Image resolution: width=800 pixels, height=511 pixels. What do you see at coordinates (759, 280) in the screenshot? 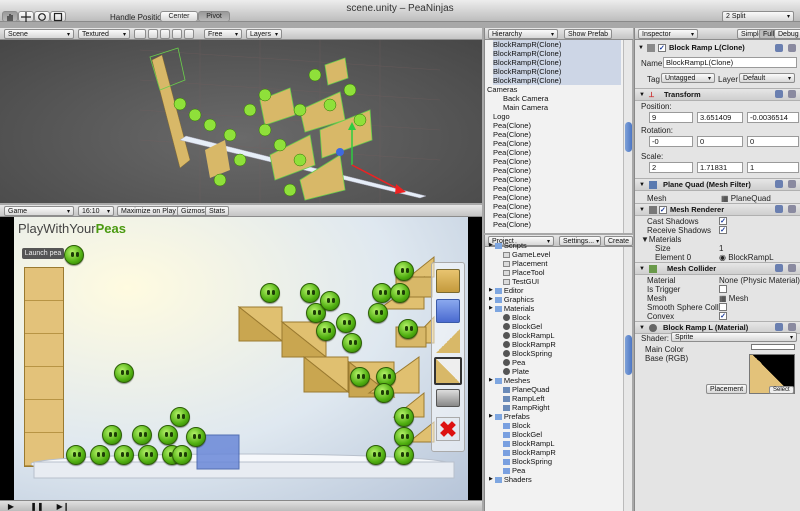
I see `collider-material-value: None (Physic Material)` at bounding box center [759, 280].